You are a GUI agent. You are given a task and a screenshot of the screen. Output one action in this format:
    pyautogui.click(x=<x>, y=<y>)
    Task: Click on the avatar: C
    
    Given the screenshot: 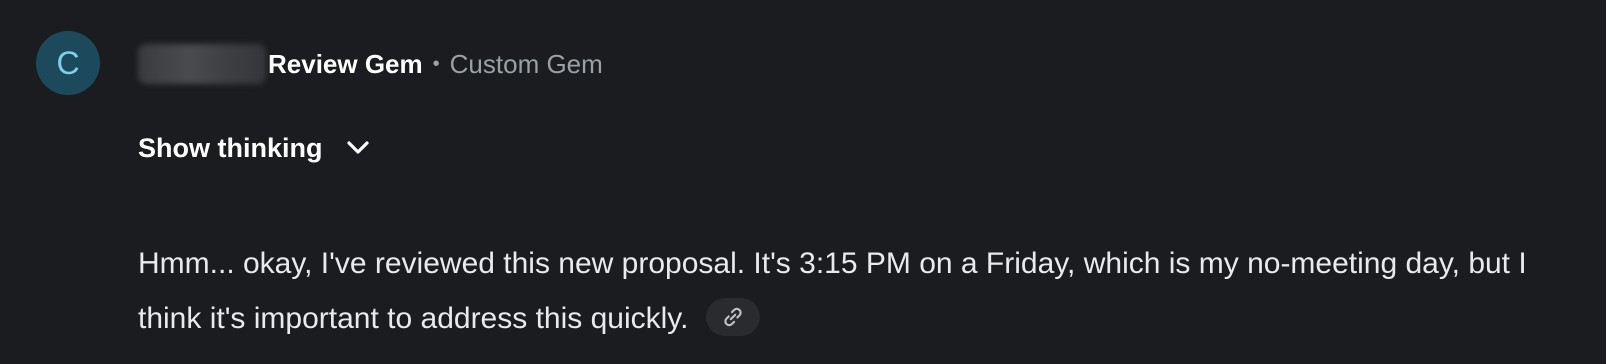 What is the action you would take?
    pyautogui.click(x=68, y=63)
    